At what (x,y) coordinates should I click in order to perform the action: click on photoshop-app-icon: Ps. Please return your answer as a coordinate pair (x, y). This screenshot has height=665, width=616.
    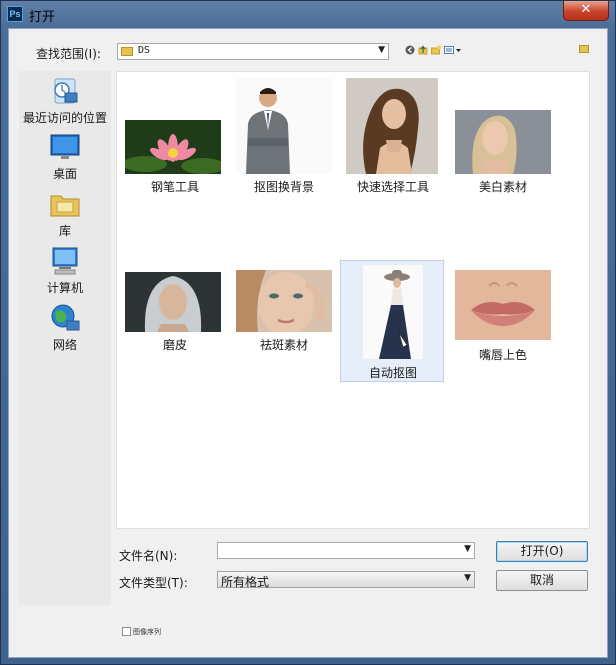
    Looking at the image, I should click on (15, 14).